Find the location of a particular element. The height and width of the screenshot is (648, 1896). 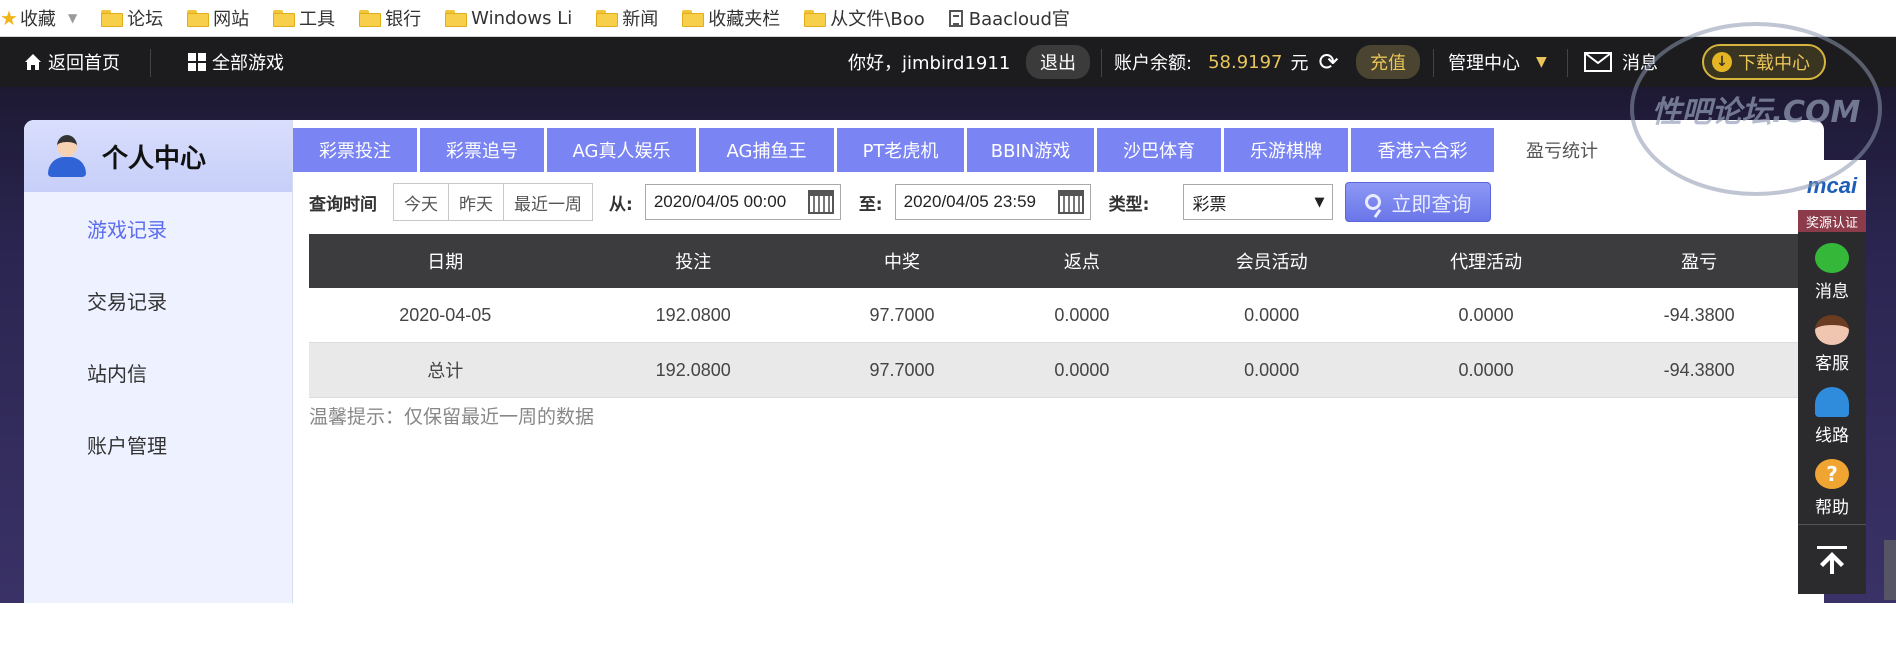

bookmark-folder-forum: 论坛 is located at coordinates (132, 18).